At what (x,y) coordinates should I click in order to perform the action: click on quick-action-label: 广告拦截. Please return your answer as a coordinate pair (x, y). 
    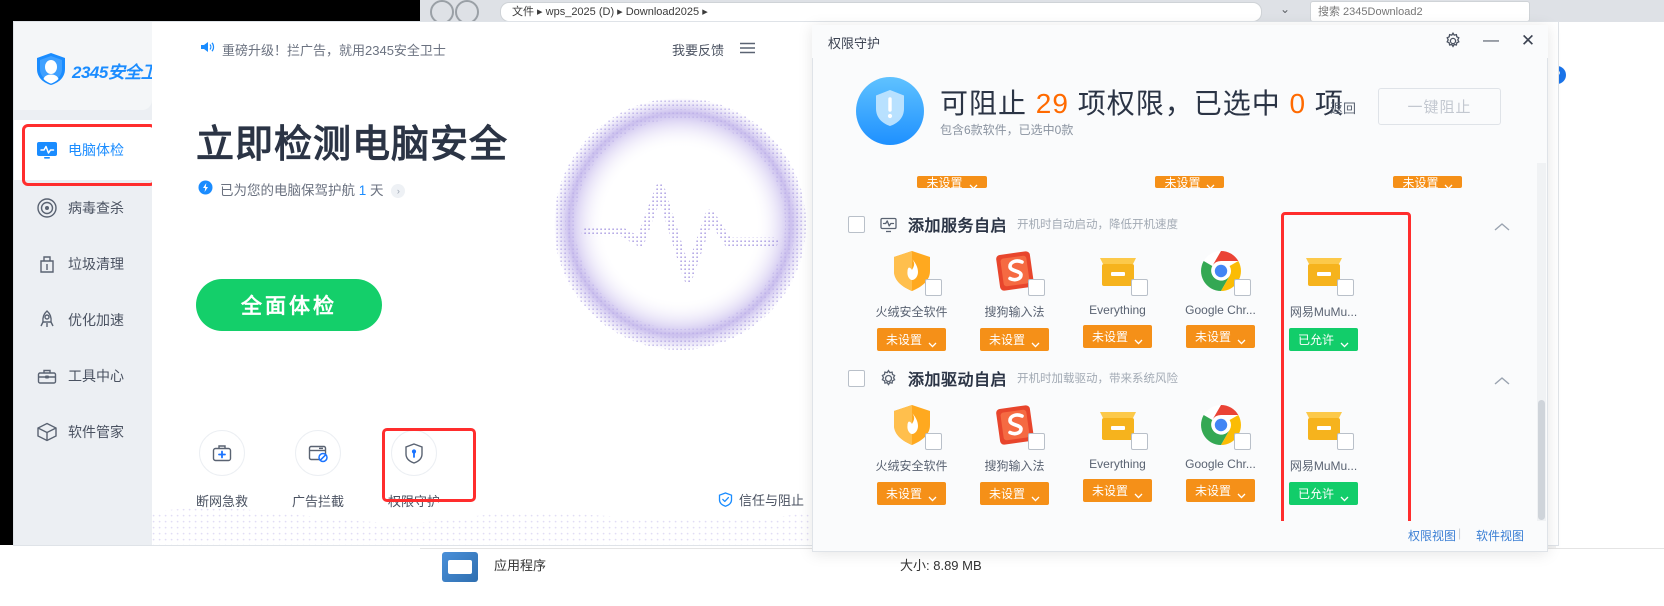
    Looking at the image, I should click on (317, 501).